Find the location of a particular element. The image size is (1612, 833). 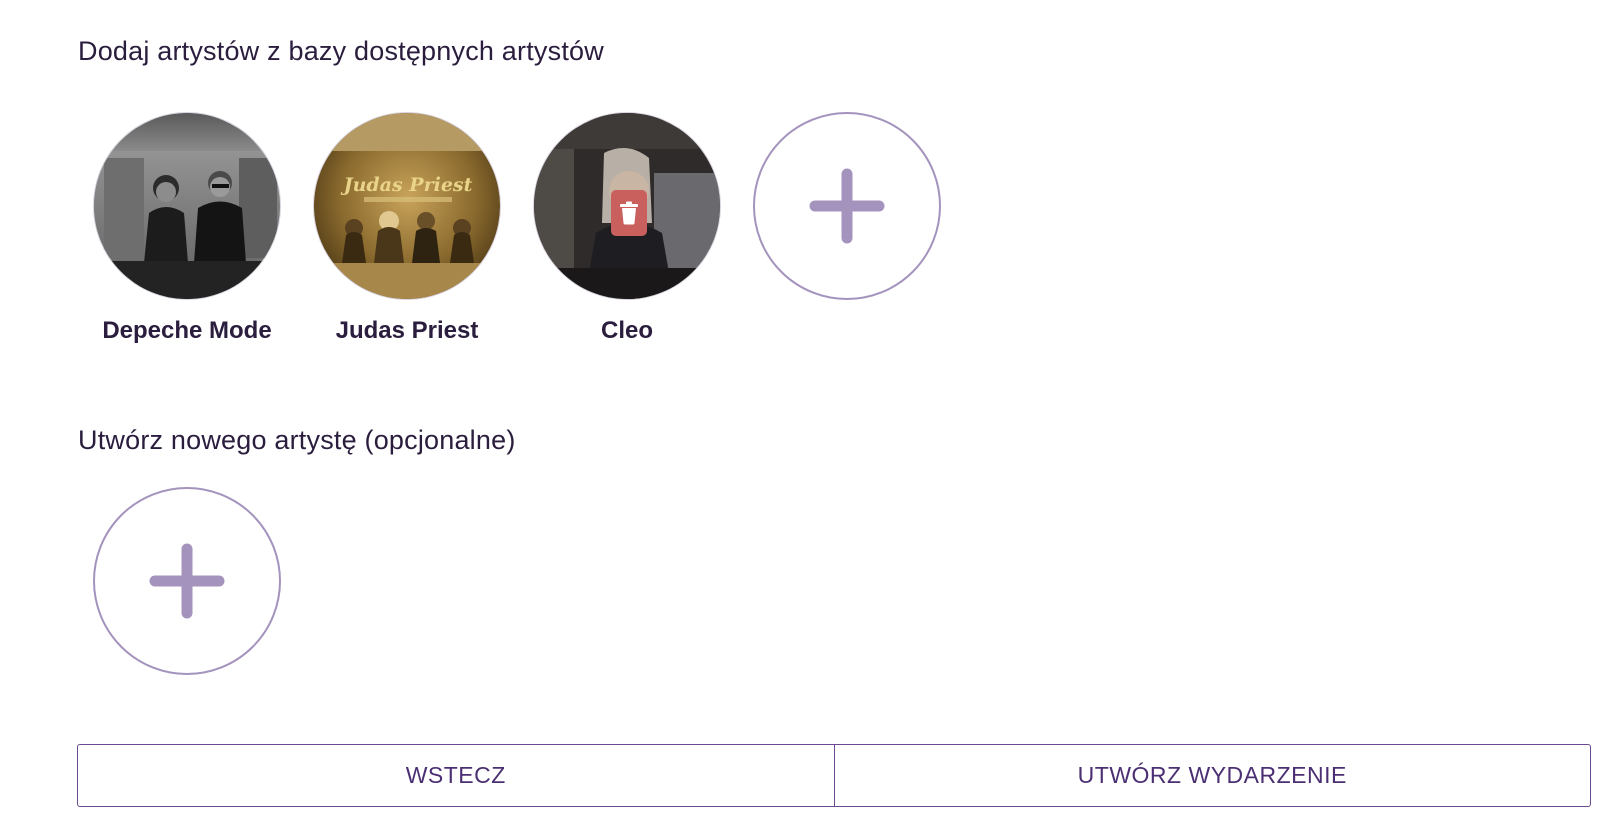

trash-icon is located at coordinates (629, 213).